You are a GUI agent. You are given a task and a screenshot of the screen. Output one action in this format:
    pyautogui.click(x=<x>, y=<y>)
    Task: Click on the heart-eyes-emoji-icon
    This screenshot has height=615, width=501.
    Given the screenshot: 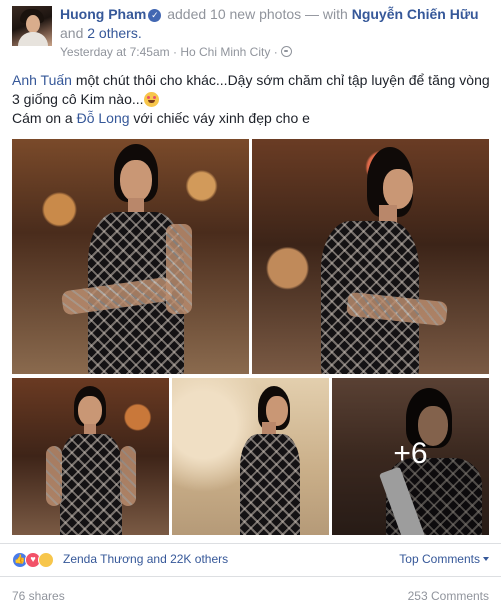 What is the action you would take?
    pyautogui.click(x=151, y=99)
    